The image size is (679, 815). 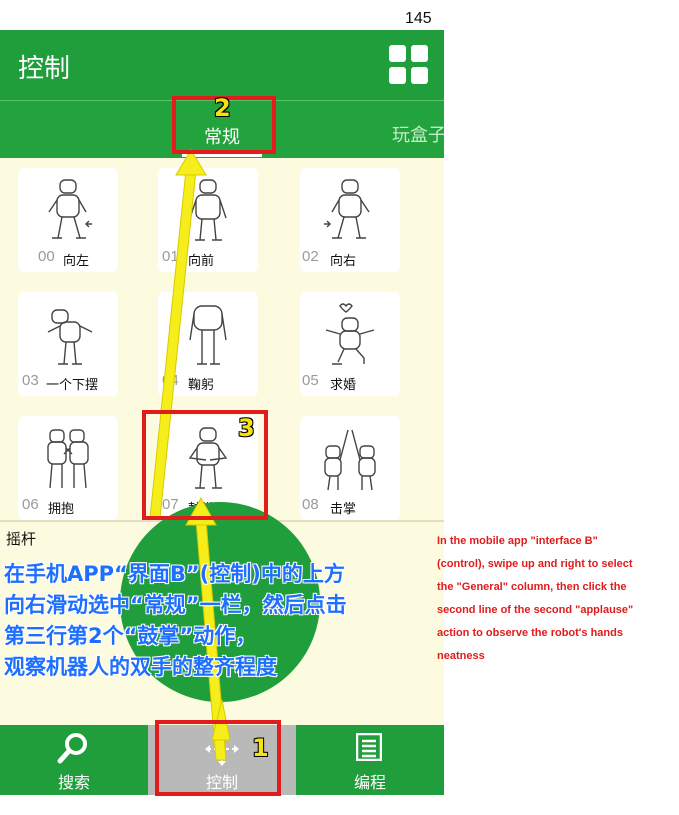 I want to click on search-icon, so click(x=72, y=748).